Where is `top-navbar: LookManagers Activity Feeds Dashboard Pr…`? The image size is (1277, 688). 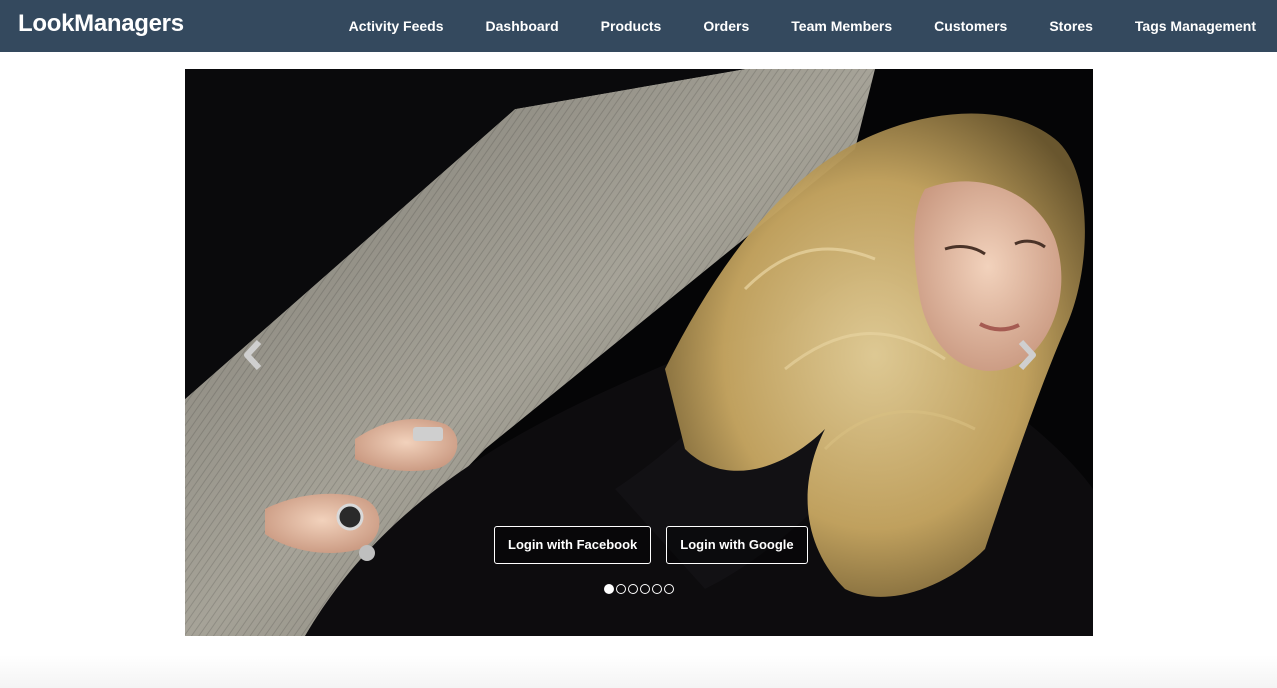
top-navbar: LookManagers Activity Feeds Dashboard Pr… is located at coordinates (638, 26).